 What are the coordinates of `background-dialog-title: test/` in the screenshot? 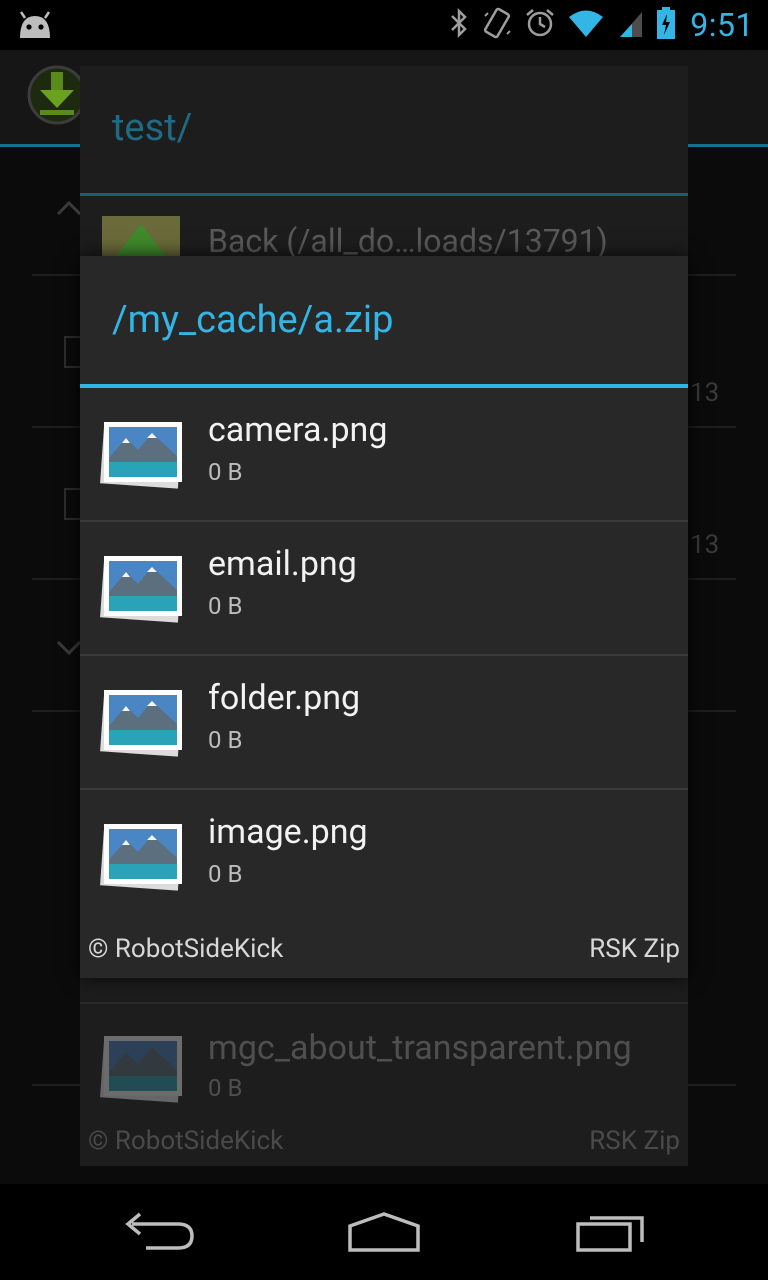 It's located at (152, 128).